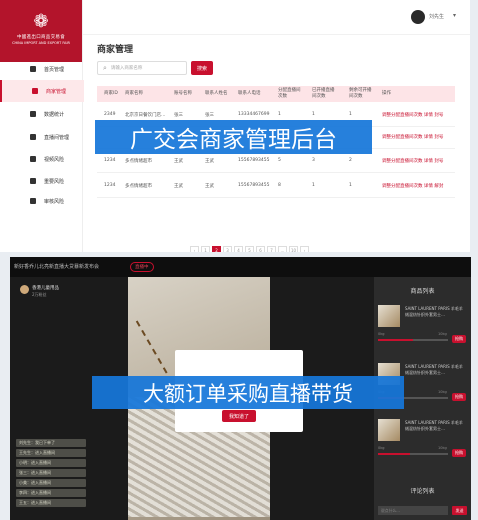 This screenshot has height=520, width=478. What do you see at coordinates (304, 249) in the screenshot?
I see `page-next: ›` at bounding box center [304, 249].